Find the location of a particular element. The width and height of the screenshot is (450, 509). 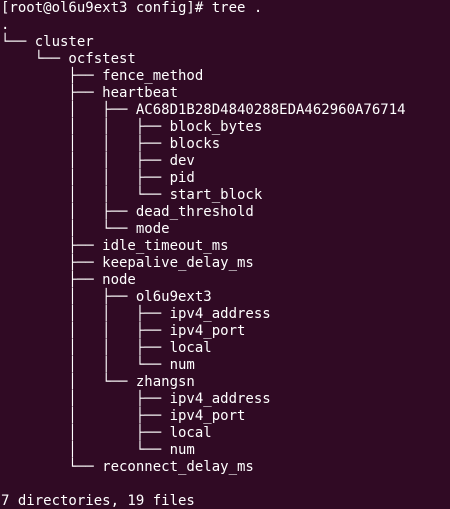

tree-line-num-2: │ └── num is located at coordinates (98, 450).